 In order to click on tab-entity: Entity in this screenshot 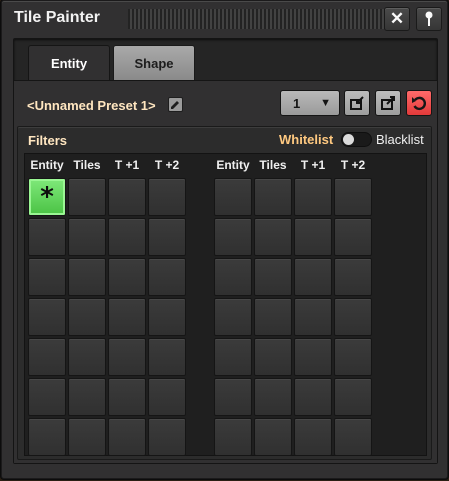, I will do `click(69, 63)`.